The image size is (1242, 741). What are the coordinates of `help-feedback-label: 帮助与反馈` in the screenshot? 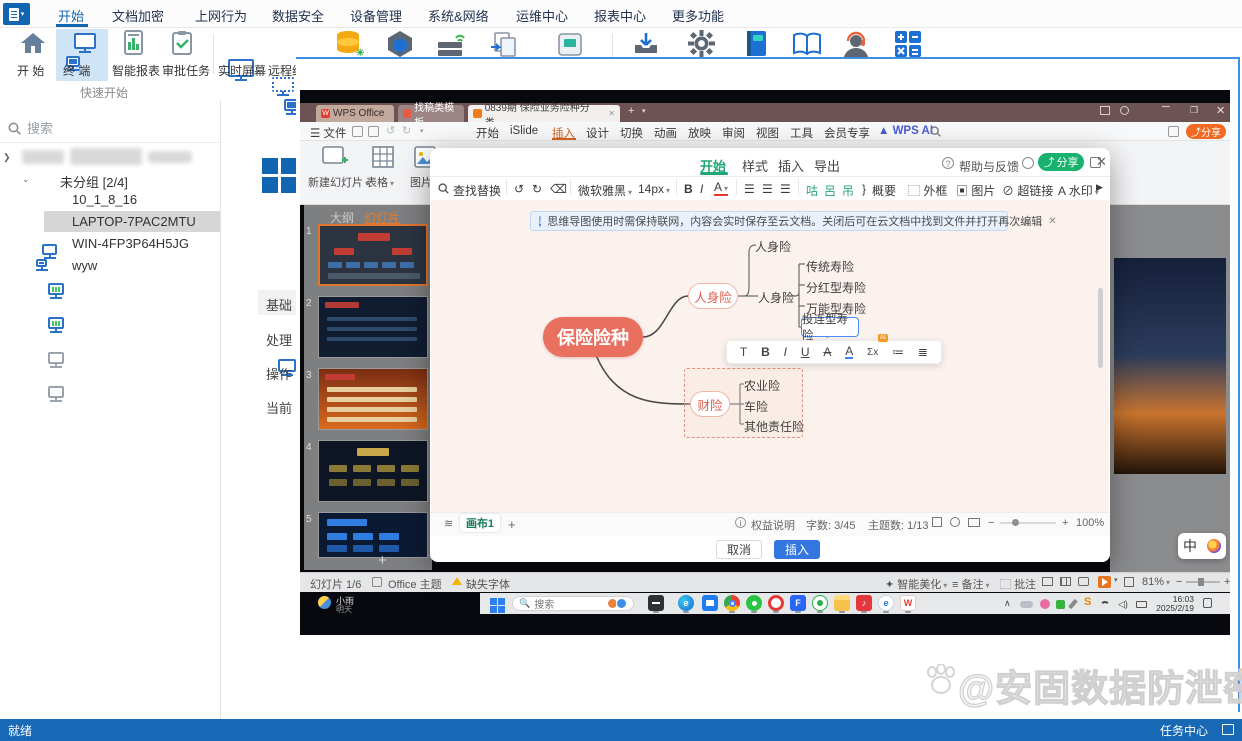 It's located at (989, 166).